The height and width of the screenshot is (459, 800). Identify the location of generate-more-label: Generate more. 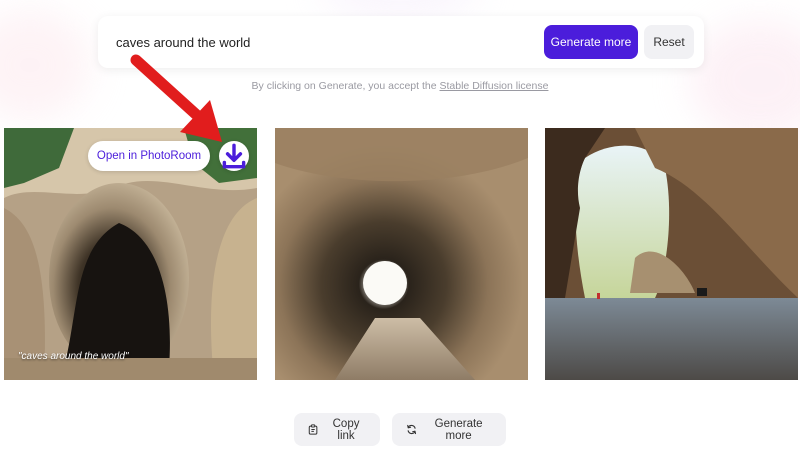
(458, 429).